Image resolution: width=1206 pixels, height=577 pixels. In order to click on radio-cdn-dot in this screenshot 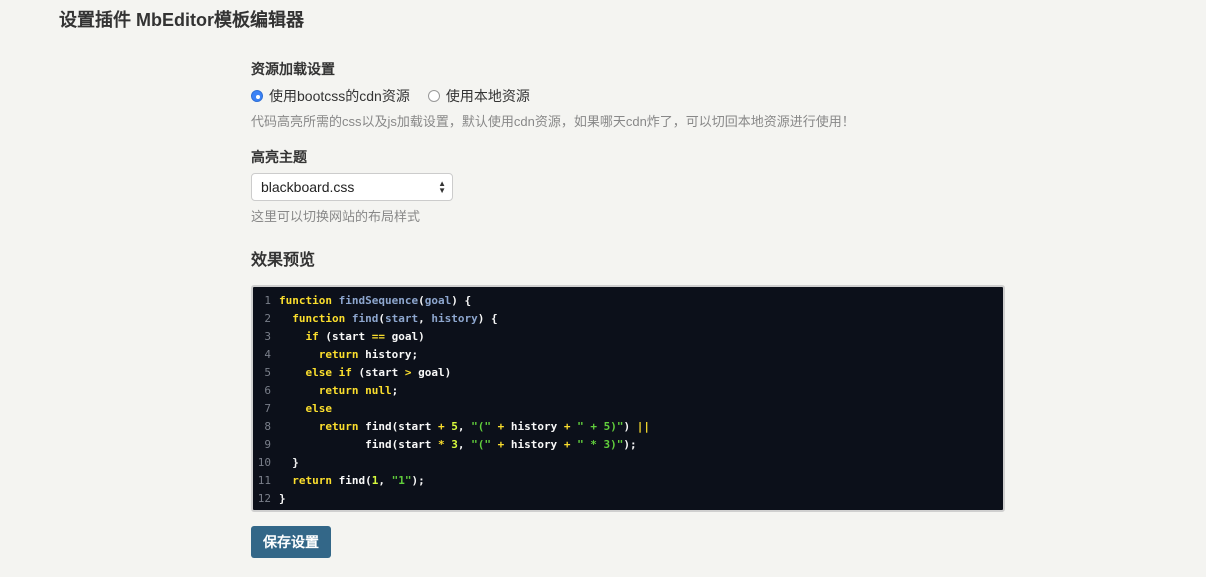, I will do `click(257, 96)`.